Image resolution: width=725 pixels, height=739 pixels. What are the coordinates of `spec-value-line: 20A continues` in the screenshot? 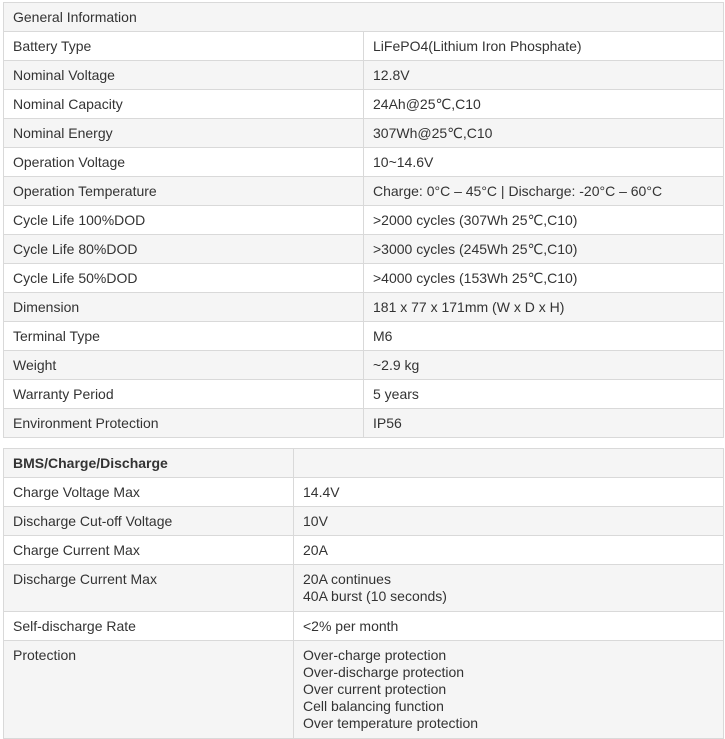 It's located at (347, 579).